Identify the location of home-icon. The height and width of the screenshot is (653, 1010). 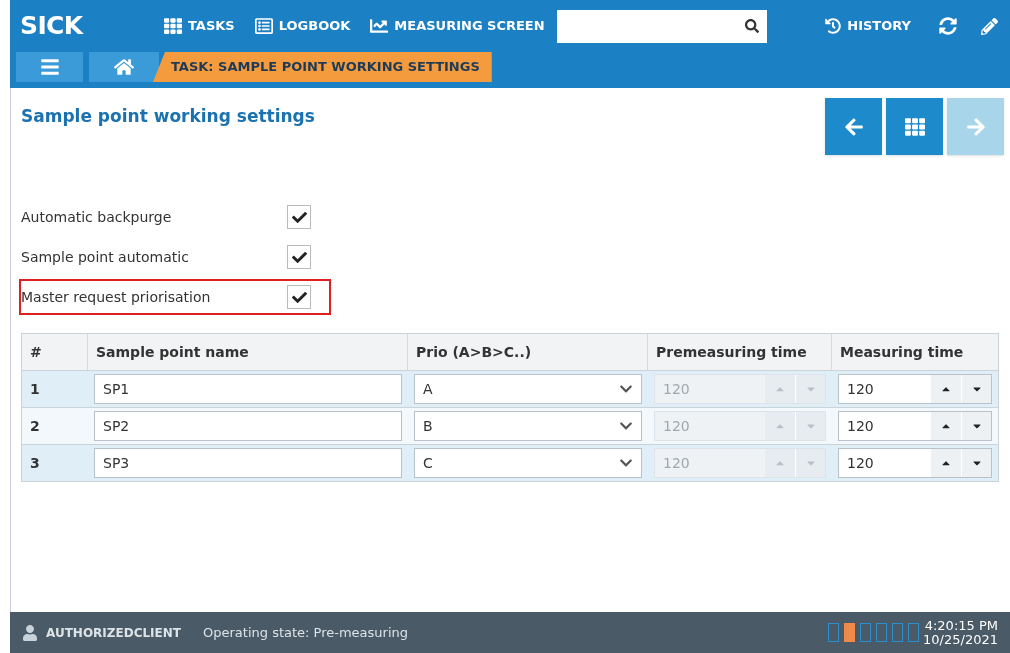
(124, 67).